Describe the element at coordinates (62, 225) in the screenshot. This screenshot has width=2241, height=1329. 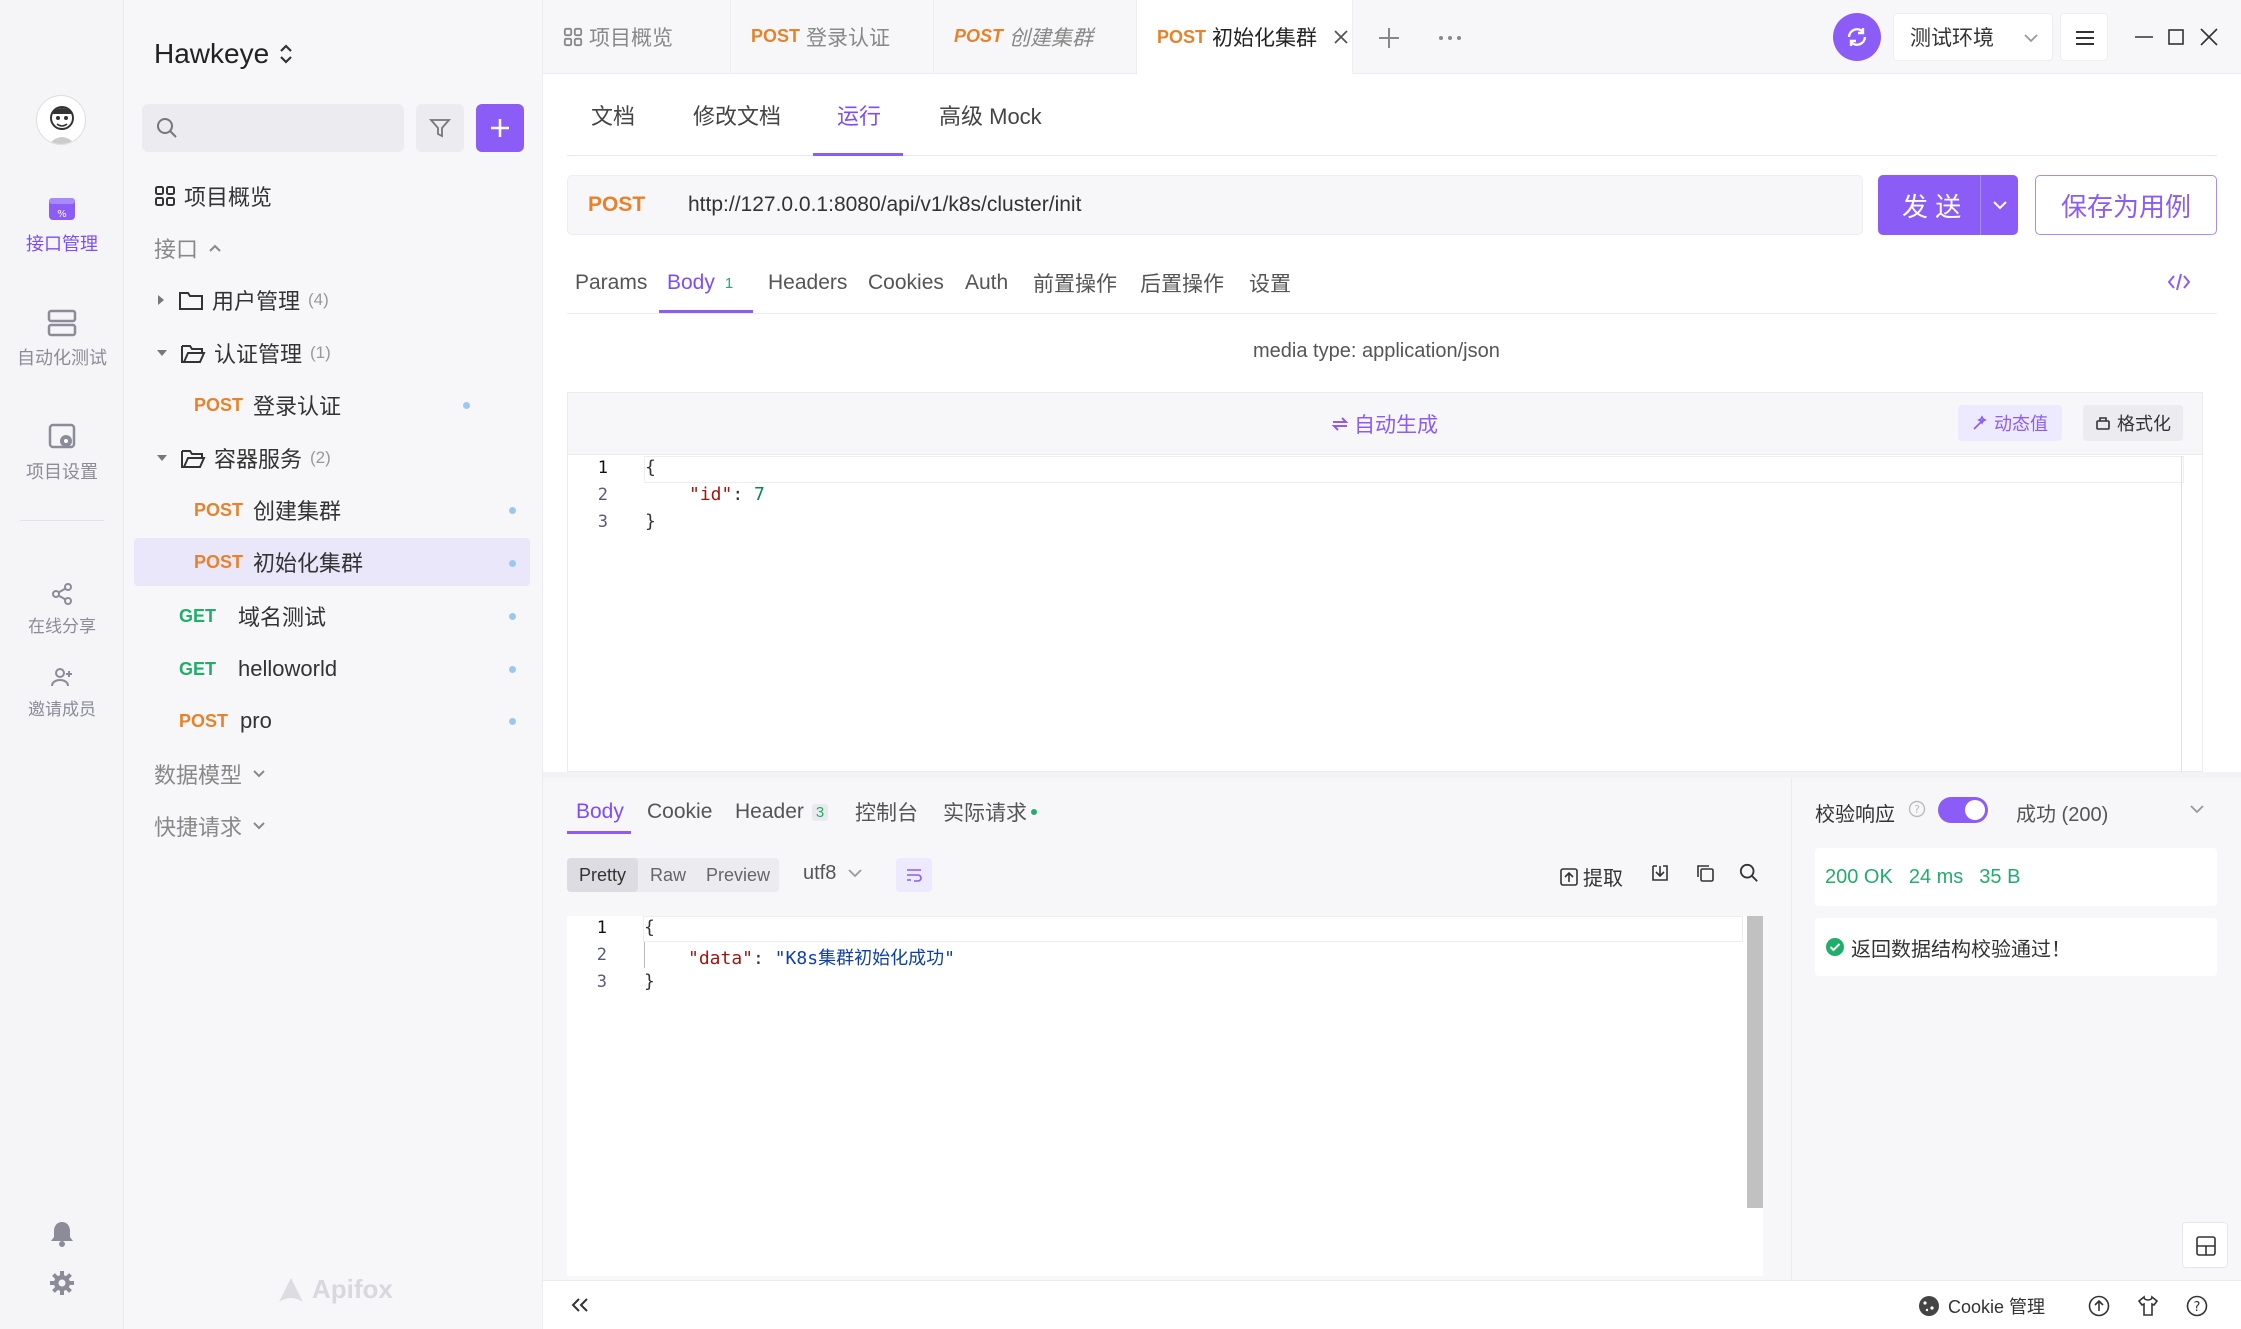
I see `rail-item-api: % 接口管理` at that location.